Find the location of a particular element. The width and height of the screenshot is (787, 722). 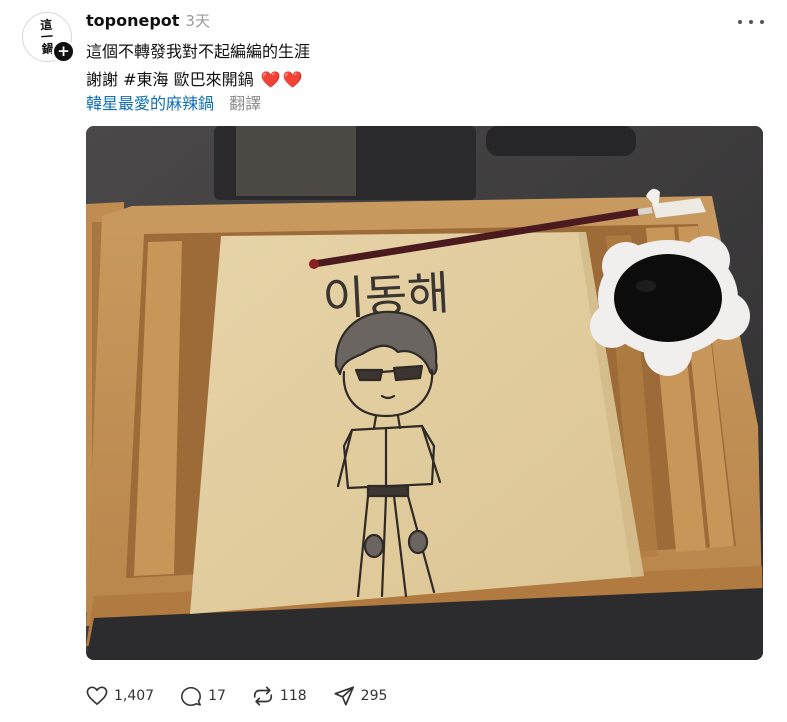

tag-row: 韓星最愛的麻辣鍋 翻譯 is located at coordinates (173, 104).